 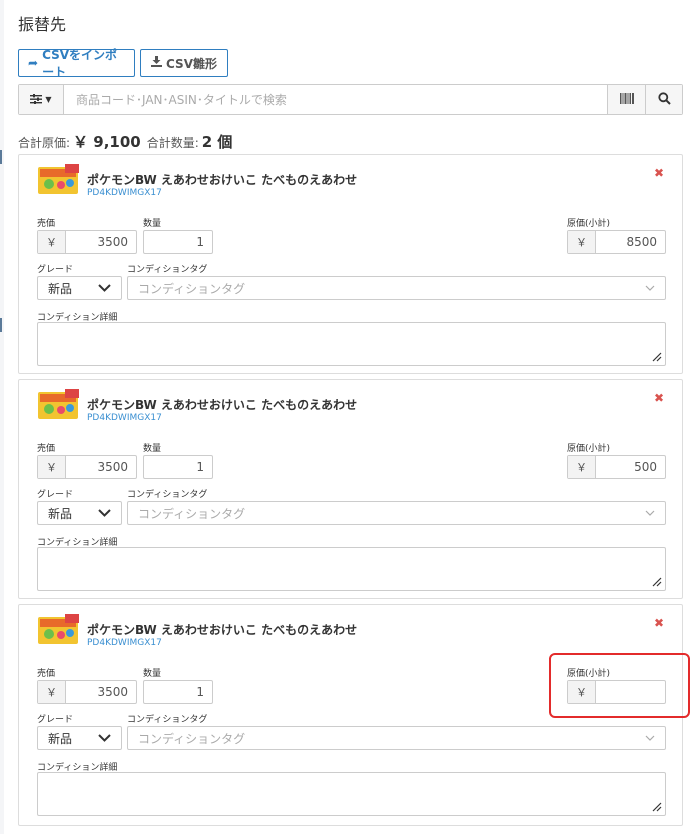 I want to click on barcode-icon, so click(x=626, y=99).